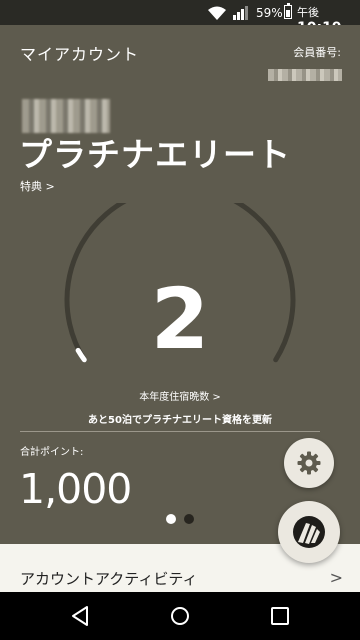 Image resolution: width=360 pixels, height=640 pixels. I want to click on points-total: 1,000, so click(75, 489).